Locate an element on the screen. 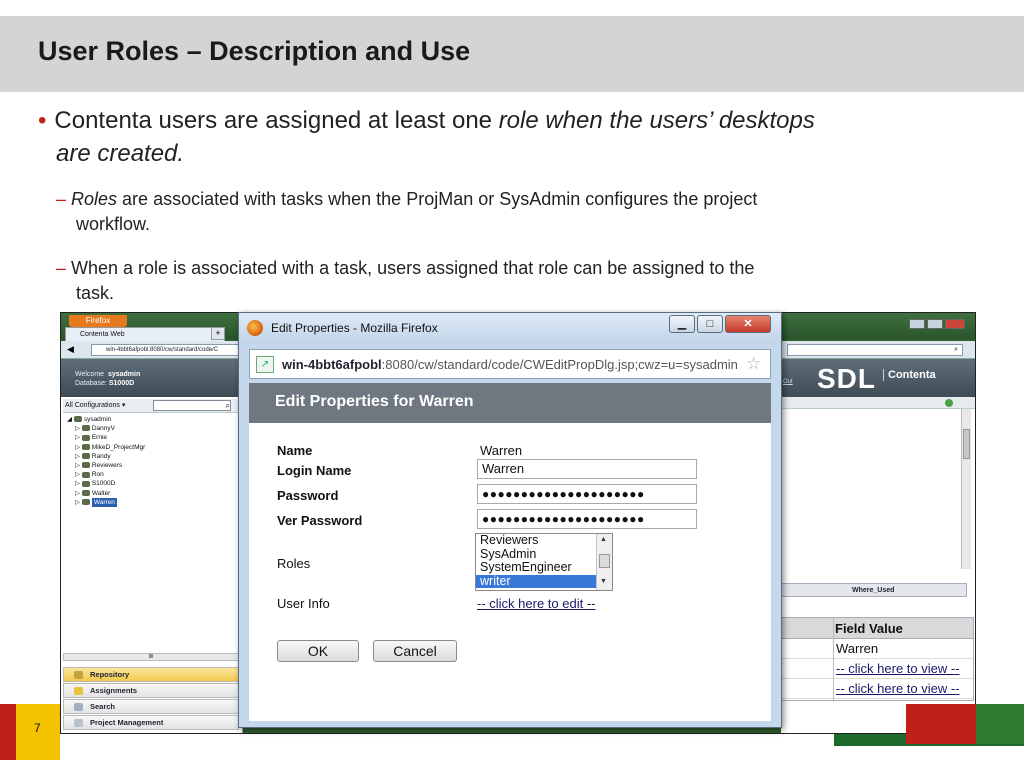 Image resolution: width=1024 pixels, height=768 pixels. dialog-window-controls: ▁ □ ✕ is located at coordinates (722, 325).